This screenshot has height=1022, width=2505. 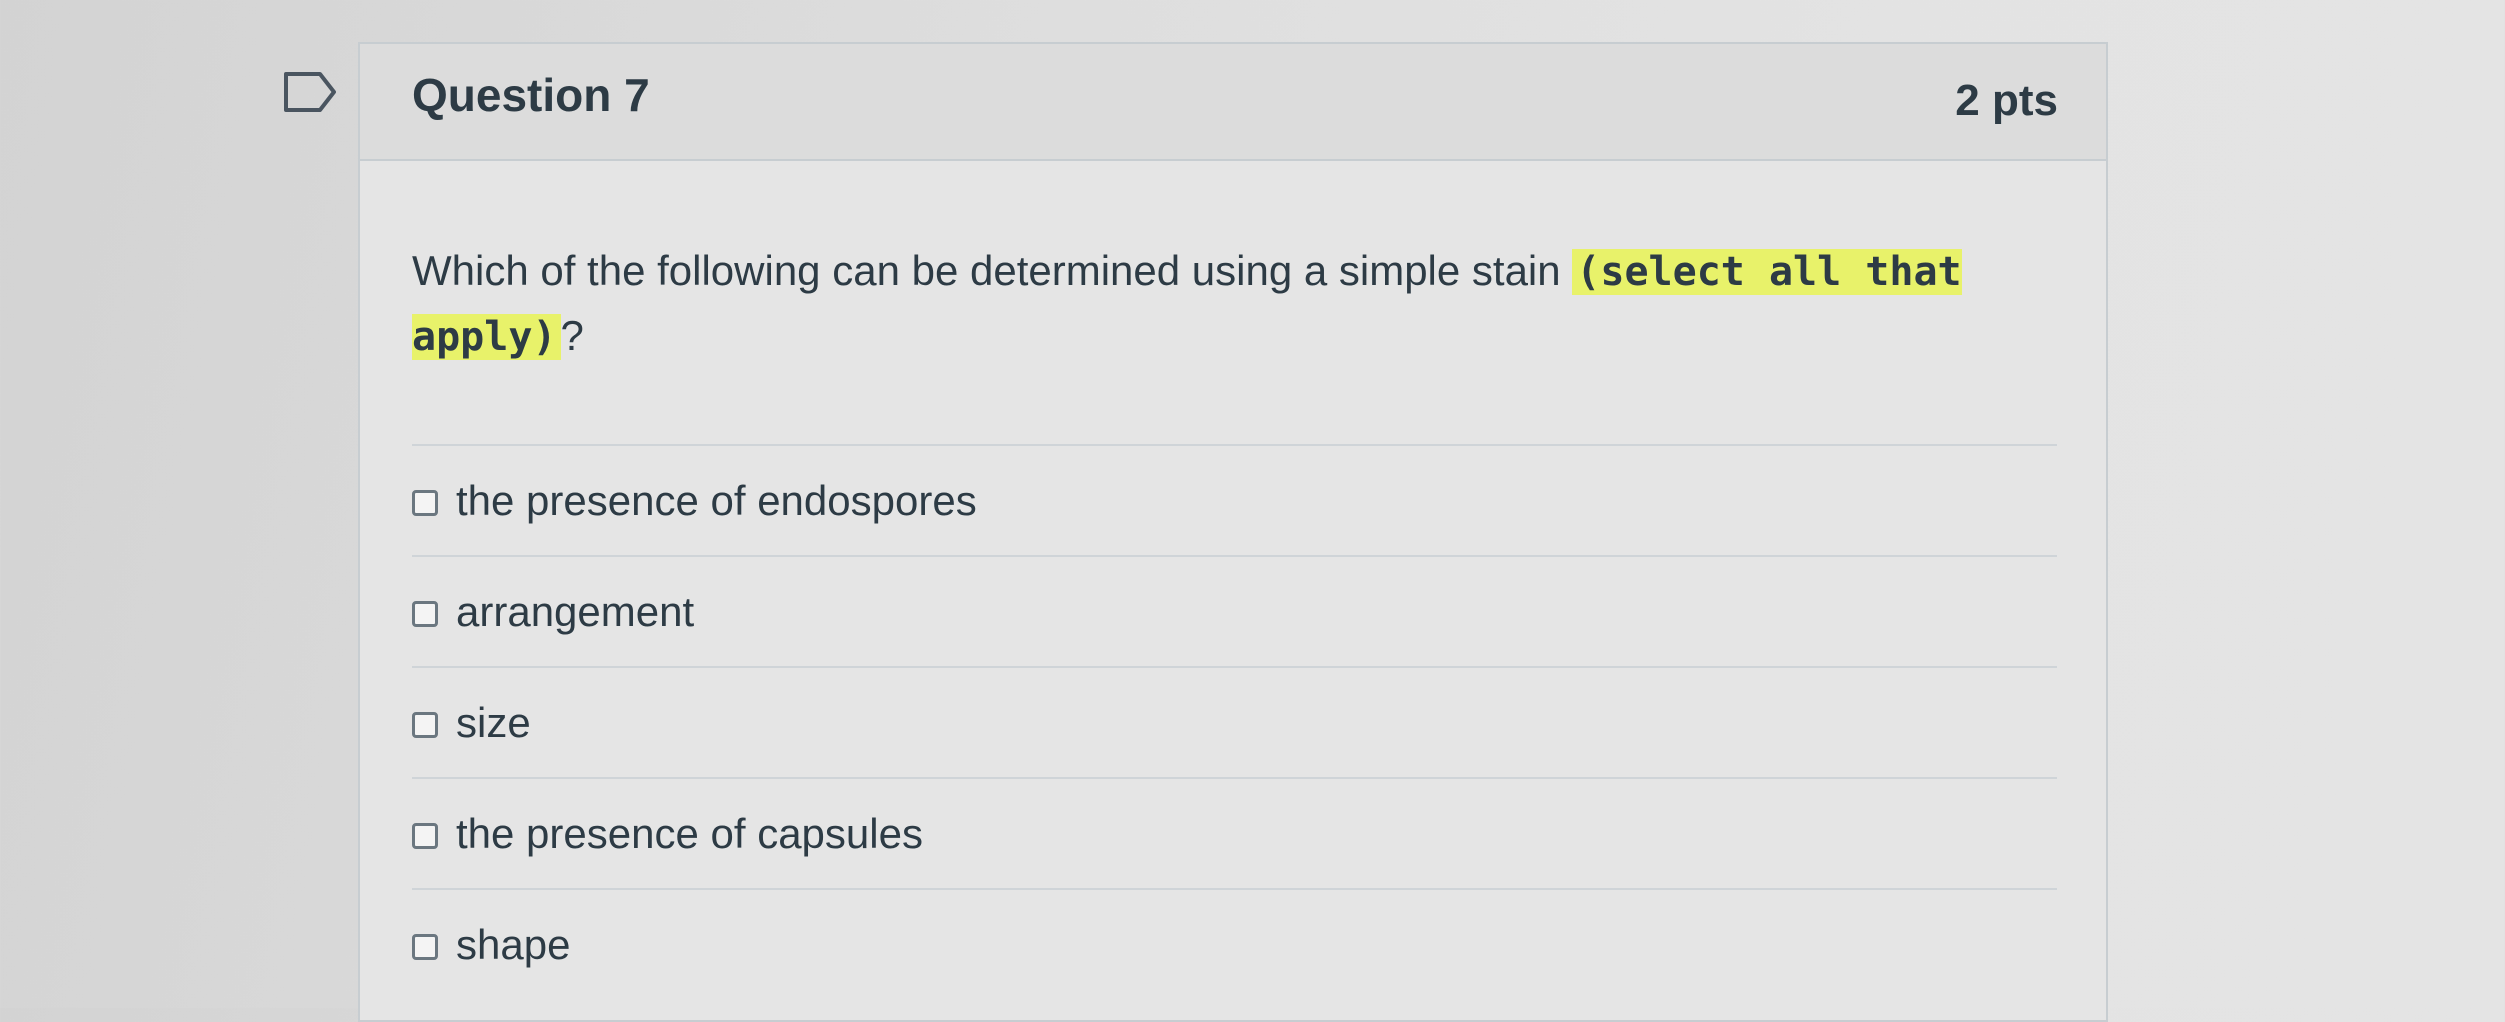 I want to click on answer-label: arrangement, so click(x=575, y=611).